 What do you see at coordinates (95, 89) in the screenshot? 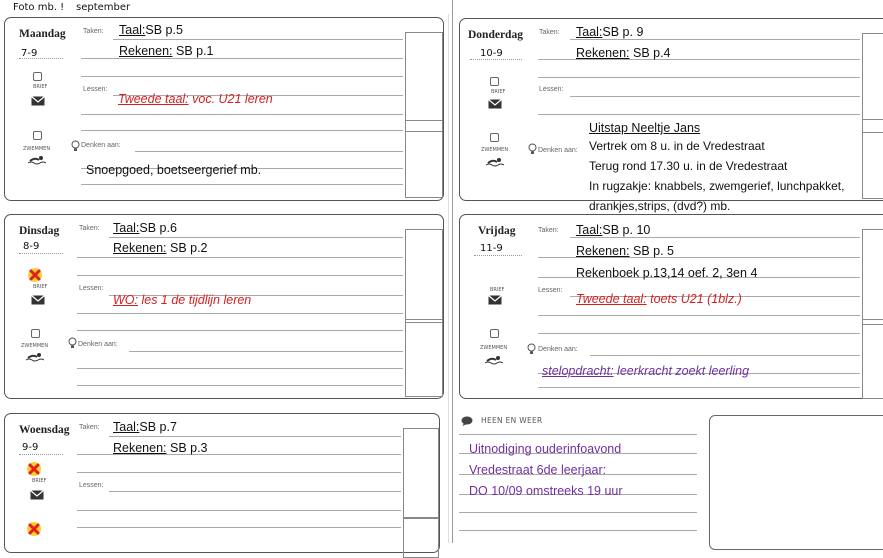
I see `lessen-label: Lessen:` at bounding box center [95, 89].